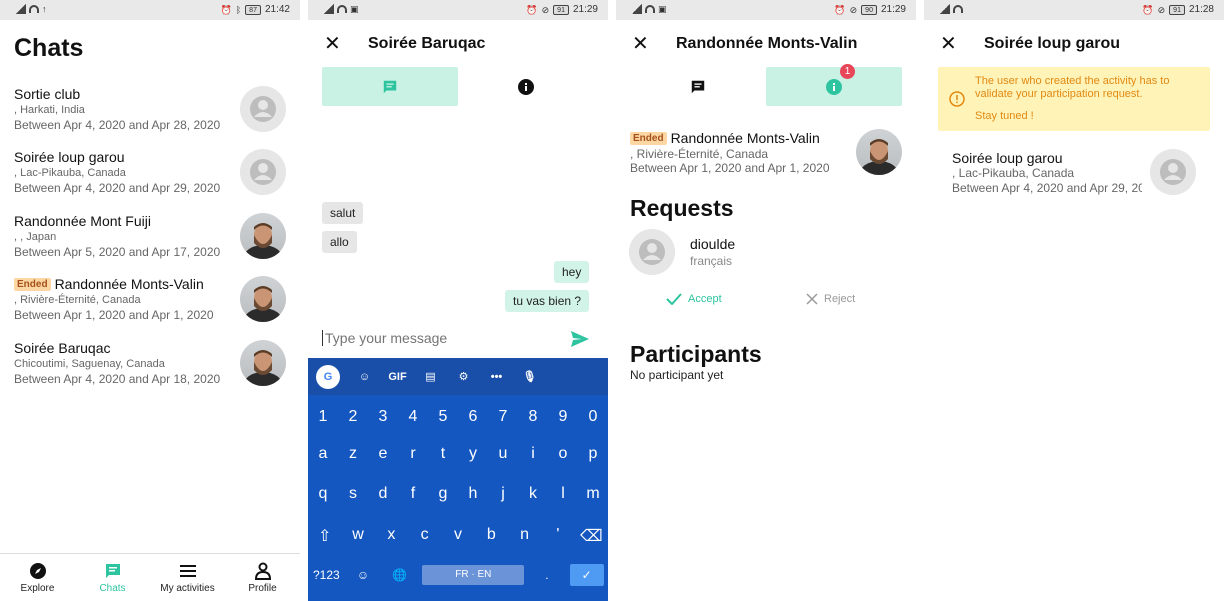  Describe the element at coordinates (674, 299) in the screenshot. I see `check-icon` at that location.